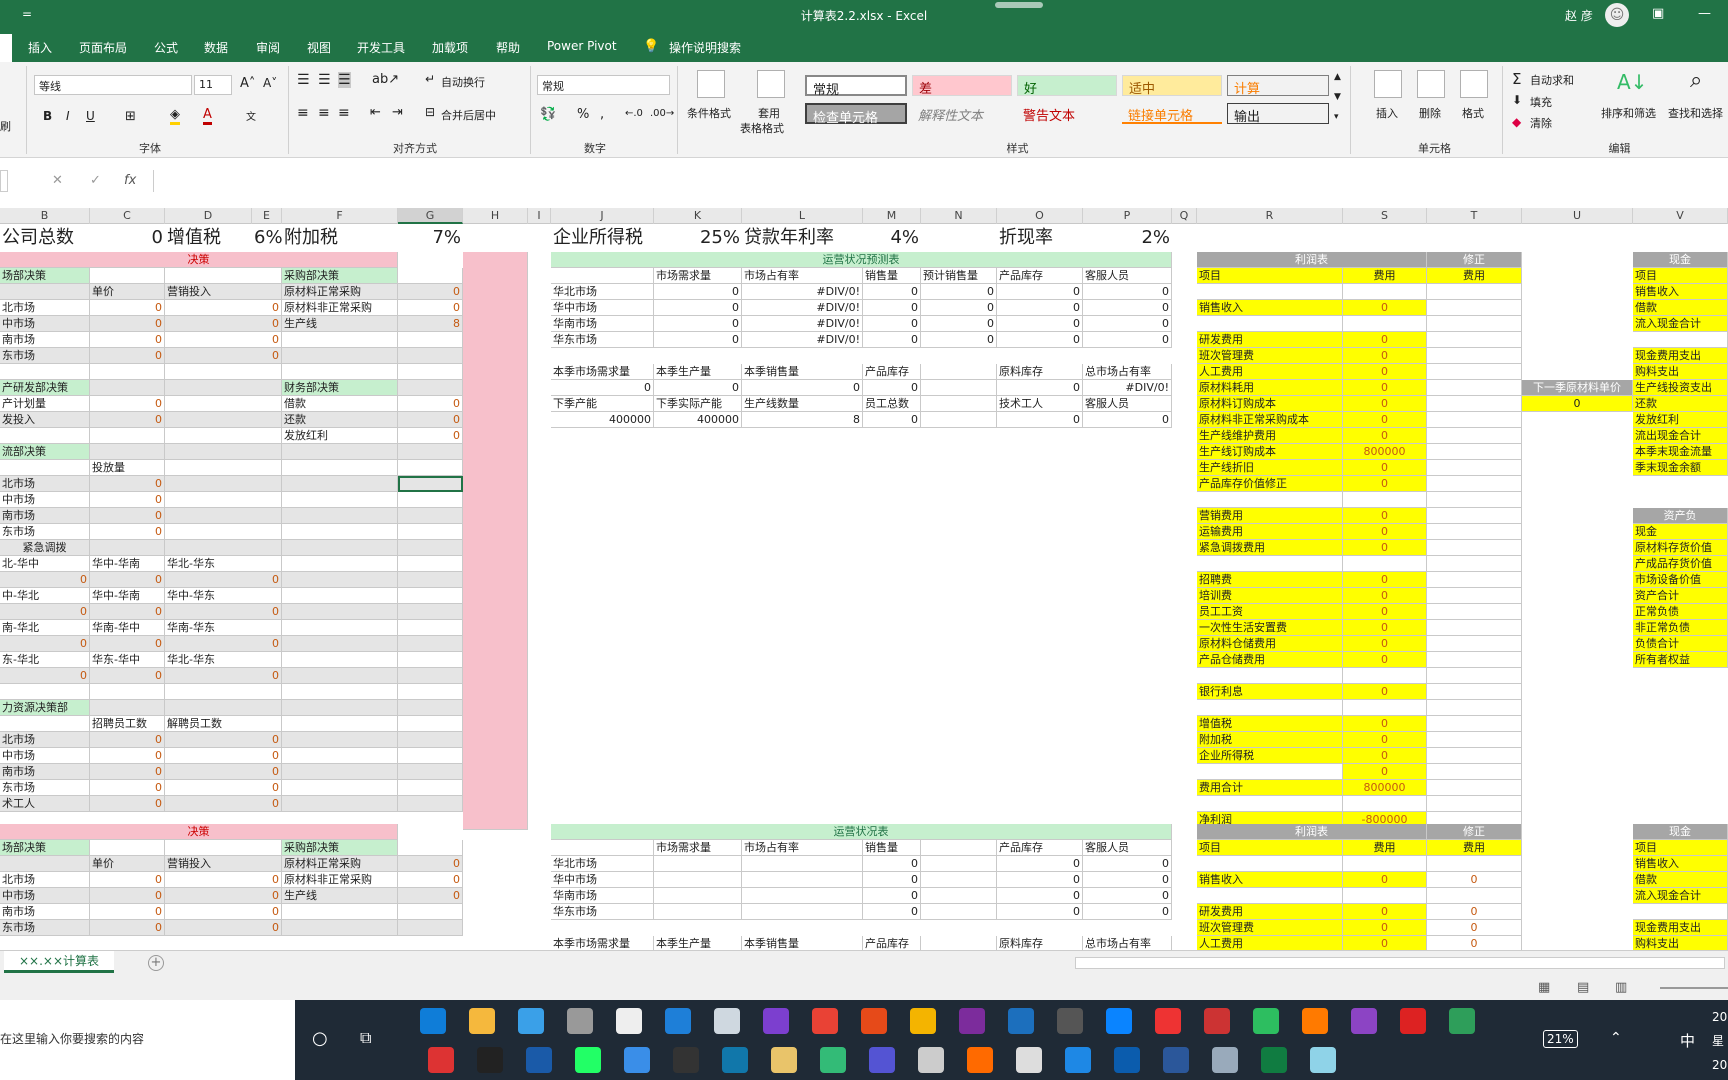 This screenshot has width=1728, height=1080. Describe the element at coordinates (1687, 1040) in the screenshot. I see `ime-indicator: 中` at that location.